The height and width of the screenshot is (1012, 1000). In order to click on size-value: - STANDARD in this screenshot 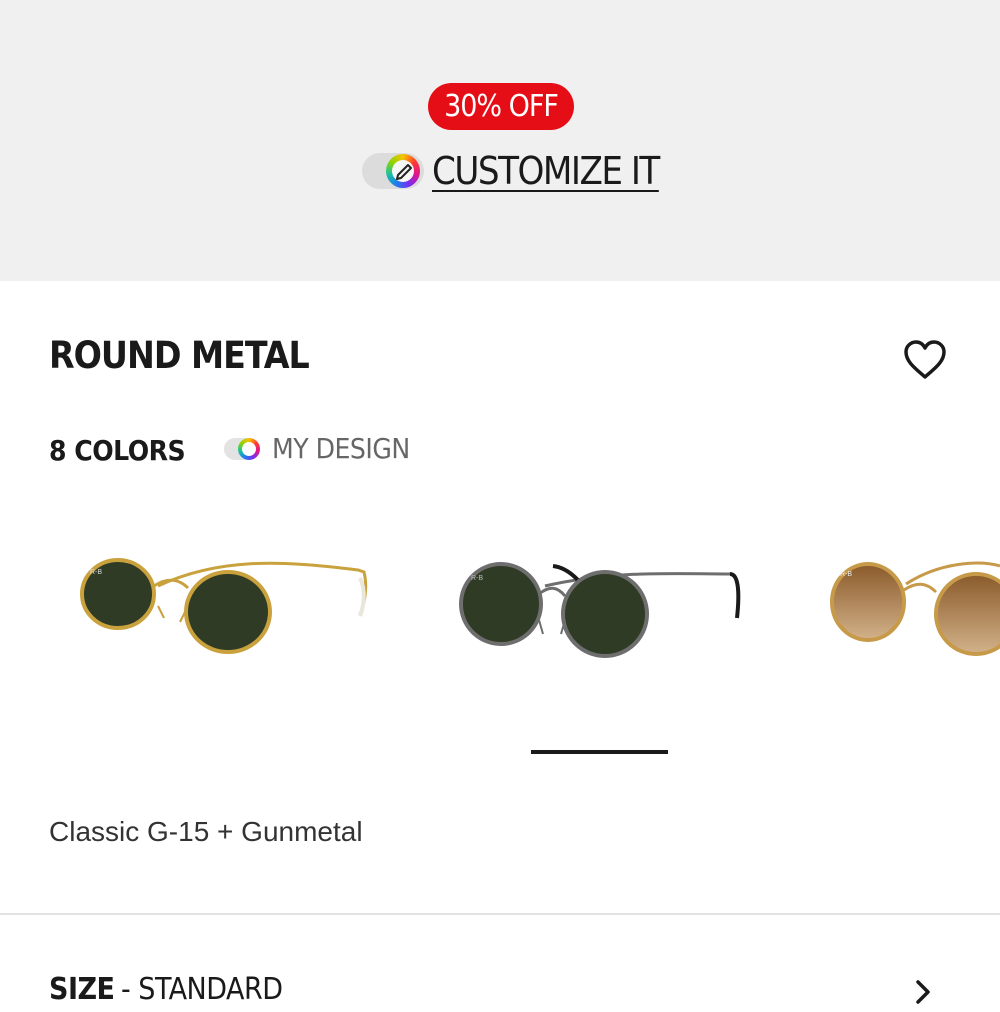, I will do `click(202, 989)`.